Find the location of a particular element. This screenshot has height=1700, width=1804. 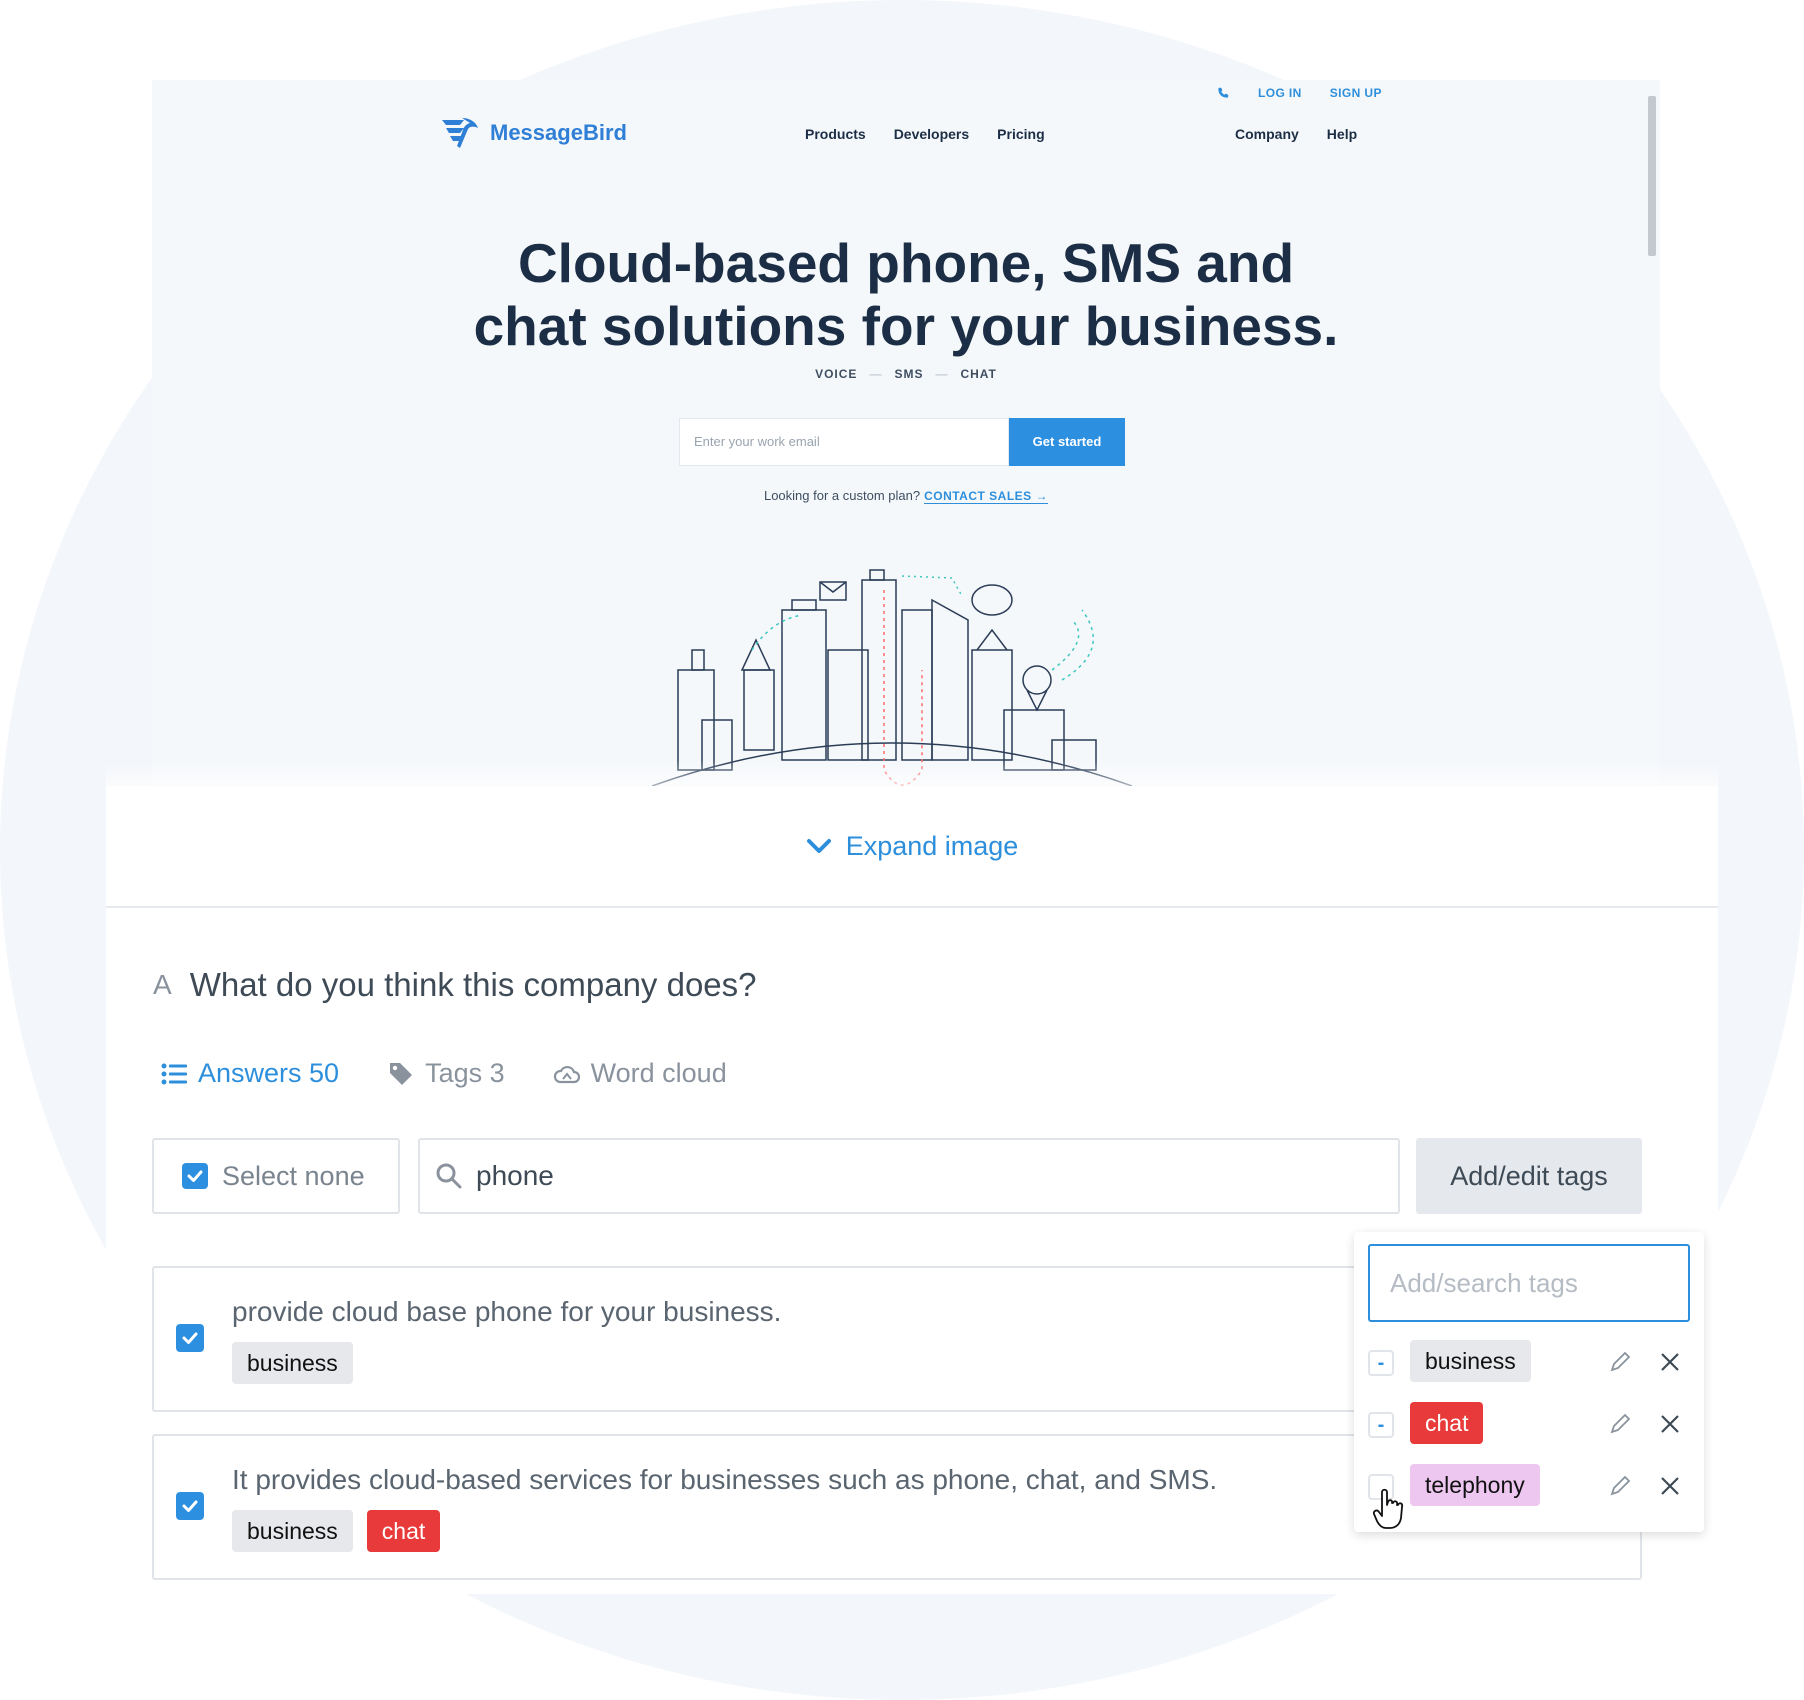

website-nav-right: Company Help is located at coordinates (1296, 134).